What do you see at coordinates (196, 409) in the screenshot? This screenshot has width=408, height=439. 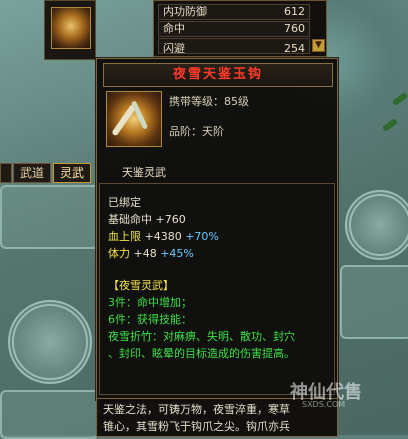 I see `description-line: 天鉴之法，可铸万物，夜雪淬重，寒草` at bounding box center [196, 409].